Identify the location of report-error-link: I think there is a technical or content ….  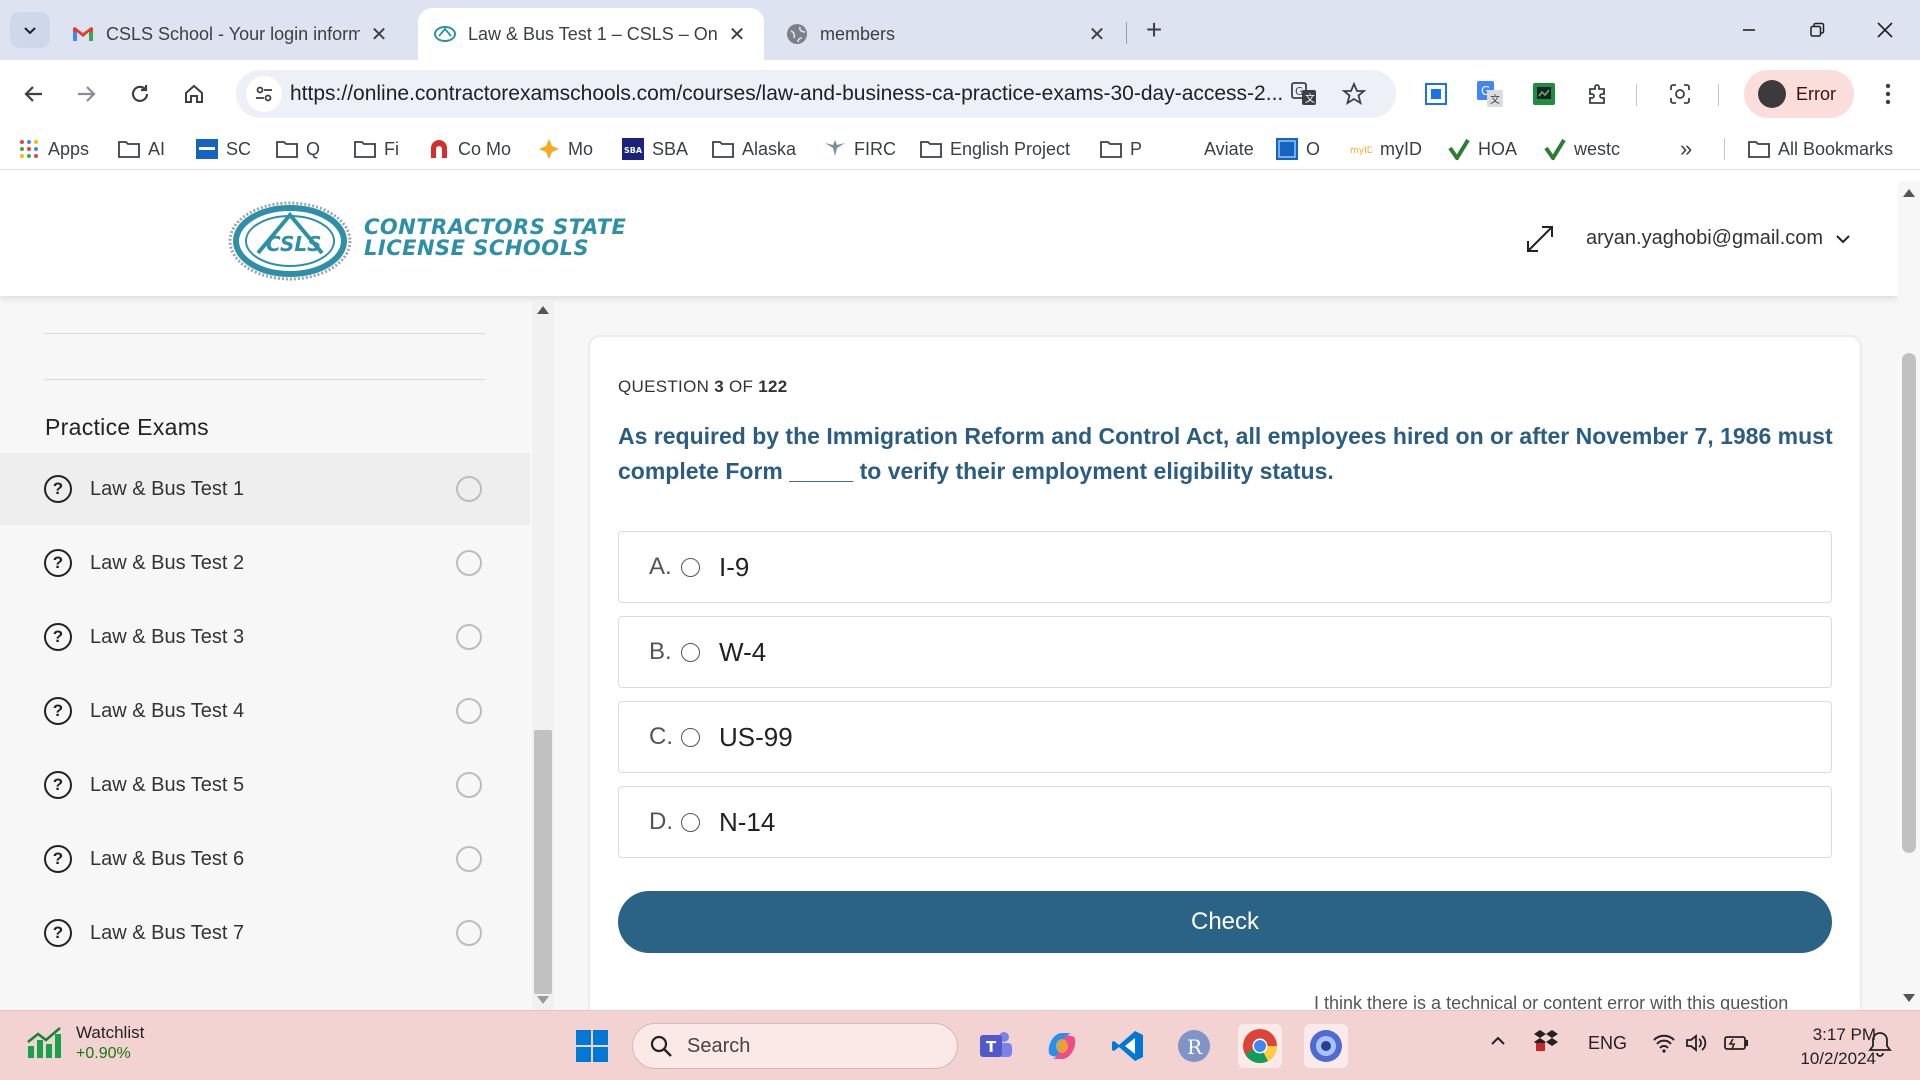
(1551, 1001).